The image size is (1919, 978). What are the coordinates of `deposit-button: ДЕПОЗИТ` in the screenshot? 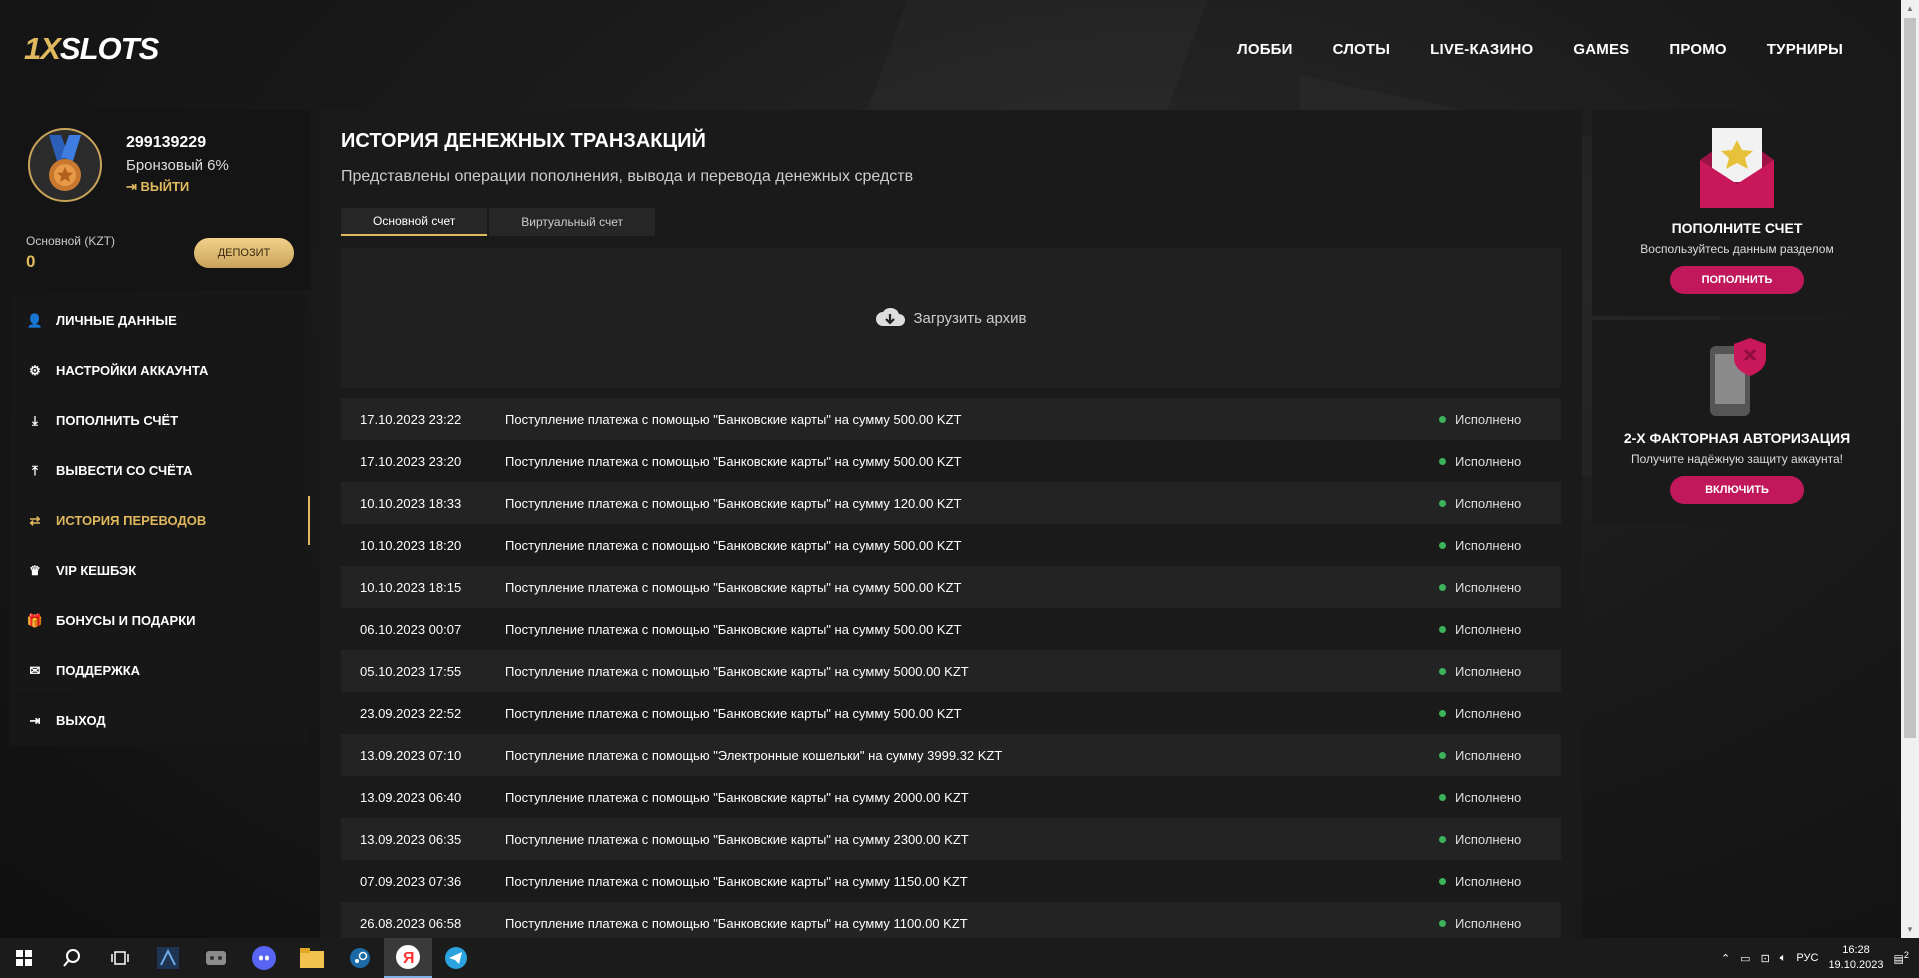 It's located at (244, 253).